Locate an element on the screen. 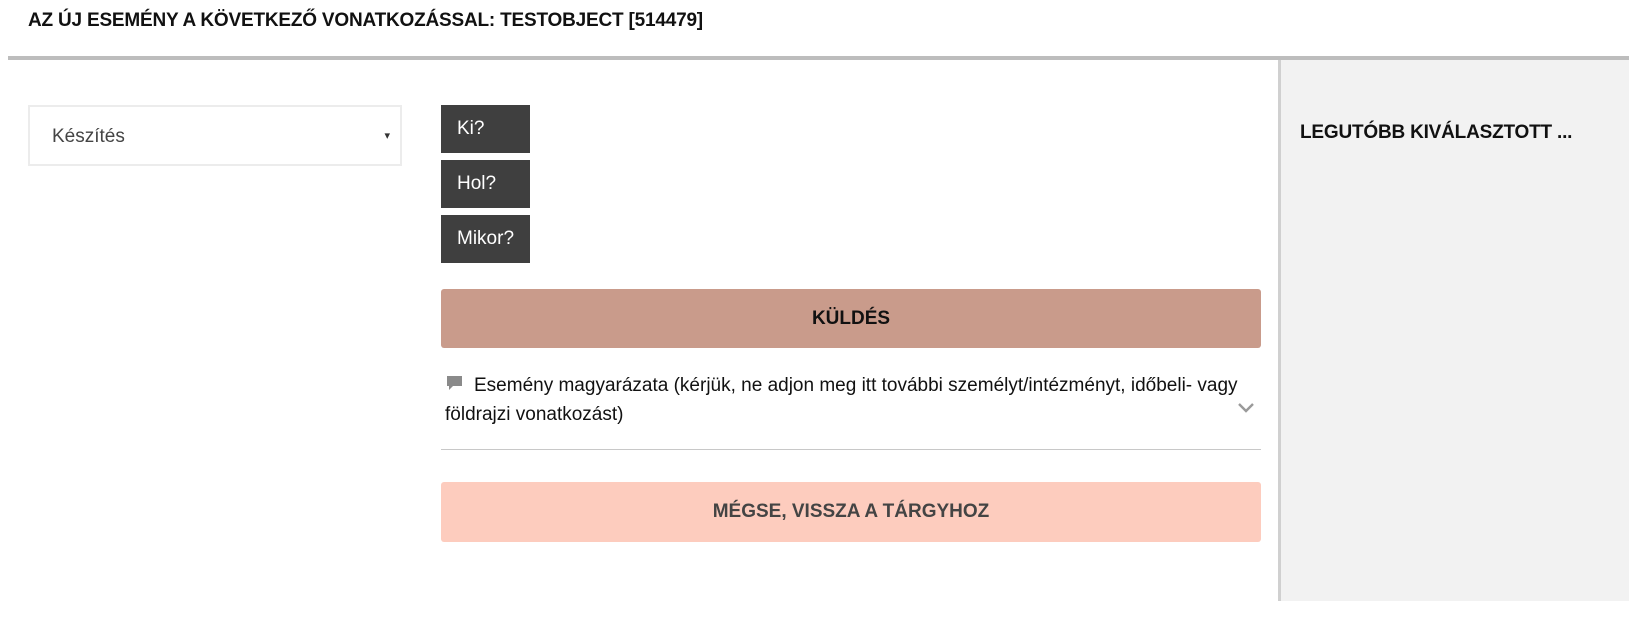  cancel-back-button-label: MÉGSE, VISSZA A TÁRGYHOZ is located at coordinates (851, 511).